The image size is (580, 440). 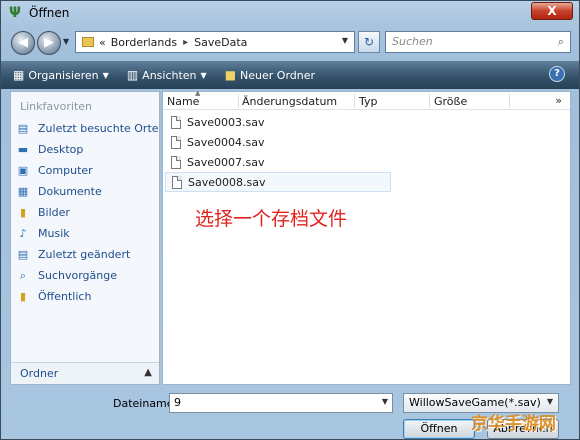 I want to click on sidebar-item-public-folder: ▮ Öffentlich, so click(x=85, y=296).